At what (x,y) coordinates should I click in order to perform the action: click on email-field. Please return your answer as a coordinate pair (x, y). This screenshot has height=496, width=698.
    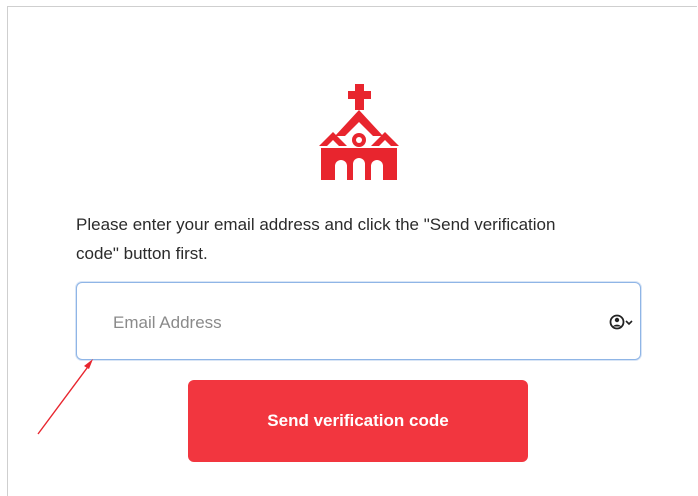
    Looking at the image, I should click on (358, 321).